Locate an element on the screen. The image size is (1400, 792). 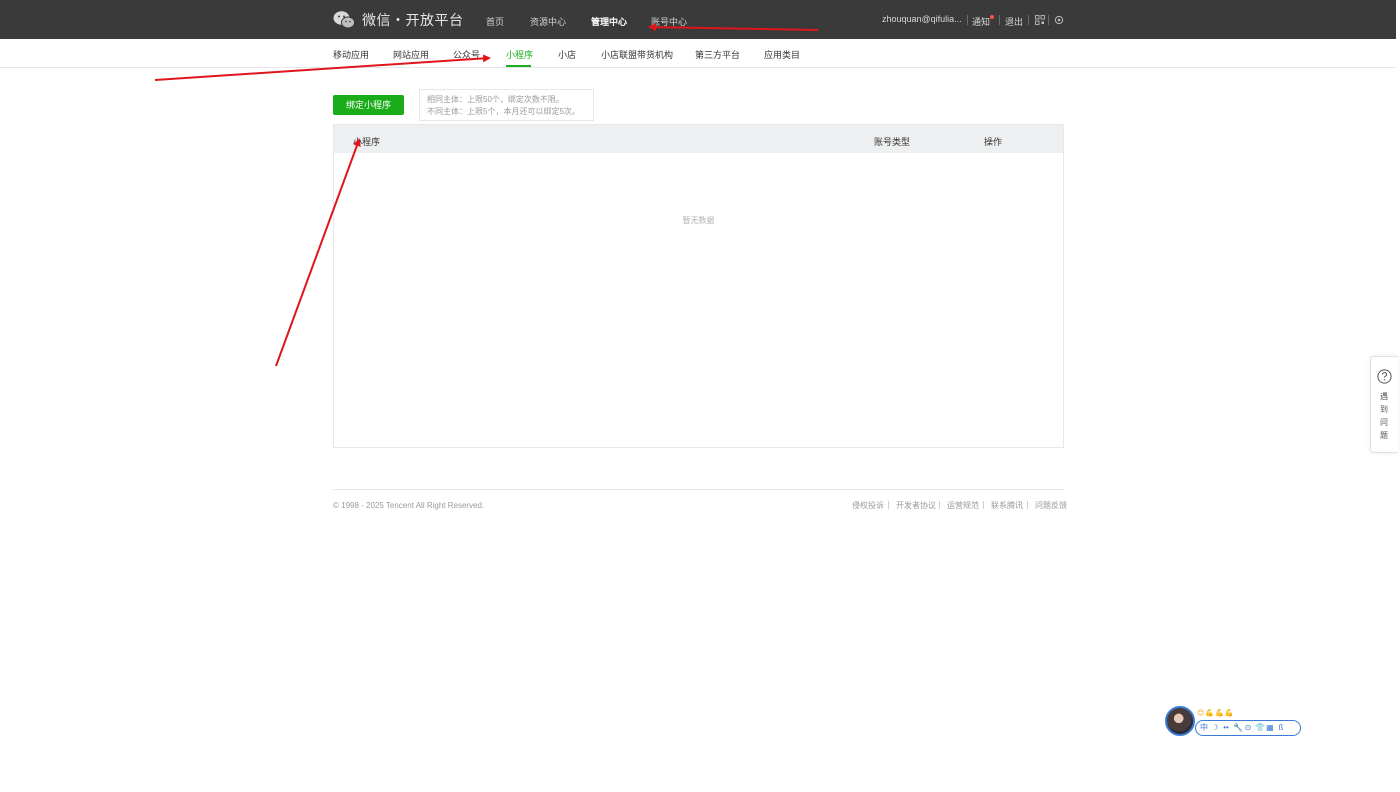
question-icon is located at coordinates (1384, 376).